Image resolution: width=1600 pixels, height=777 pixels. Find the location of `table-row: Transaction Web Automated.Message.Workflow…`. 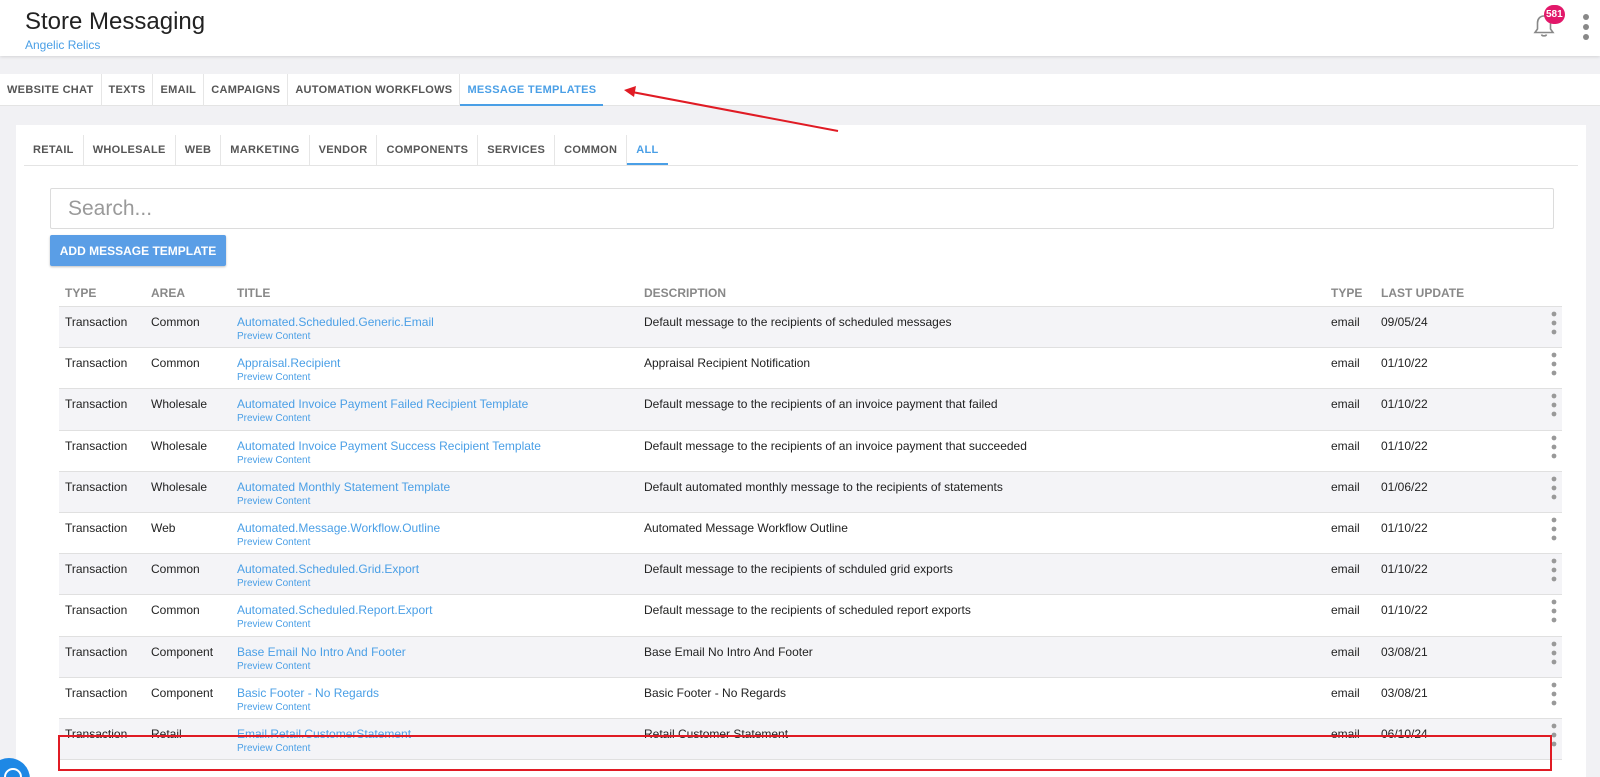

table-row: Transaction Web Automated.Message.Workflow… is located at coordinates (810, 534).